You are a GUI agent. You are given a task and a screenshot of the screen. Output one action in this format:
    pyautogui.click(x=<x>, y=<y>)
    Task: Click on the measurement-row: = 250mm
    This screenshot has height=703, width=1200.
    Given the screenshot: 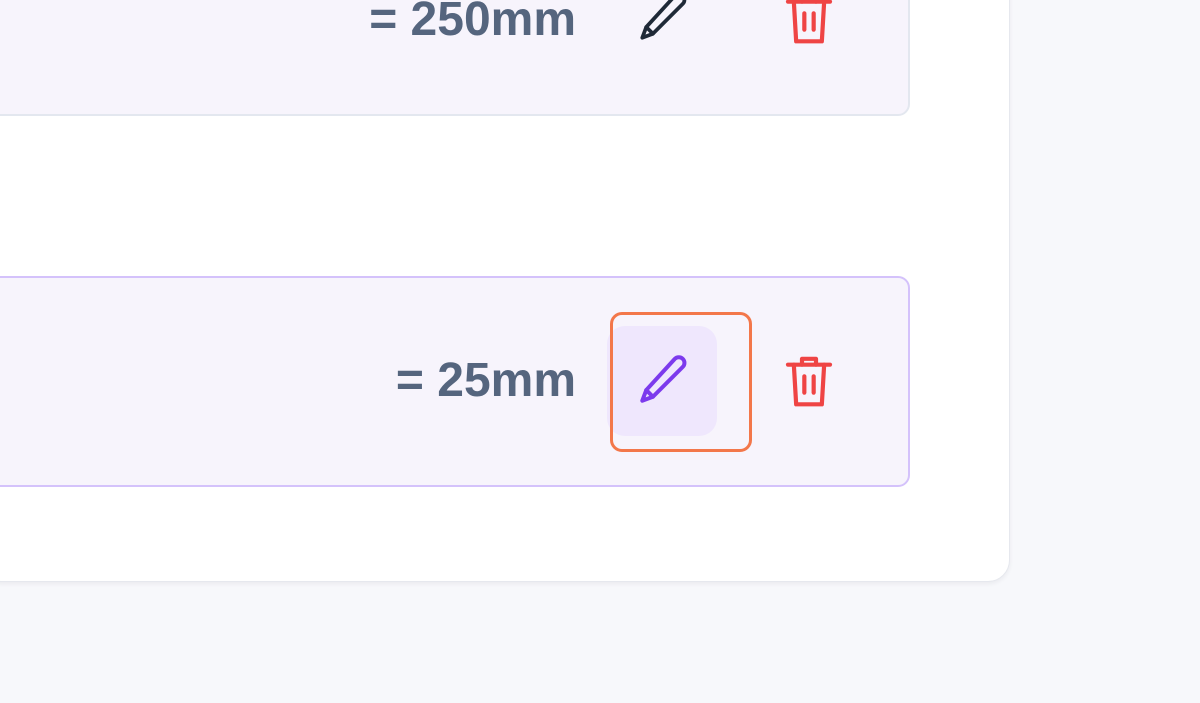 What is the action you would take?
    pyautogui.click(x=455, y=58)
    